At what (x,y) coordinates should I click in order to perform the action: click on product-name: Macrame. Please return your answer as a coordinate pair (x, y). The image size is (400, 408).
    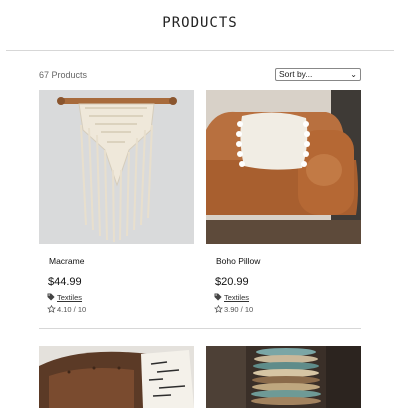
    Looking at the image, I should click on (66, 261).